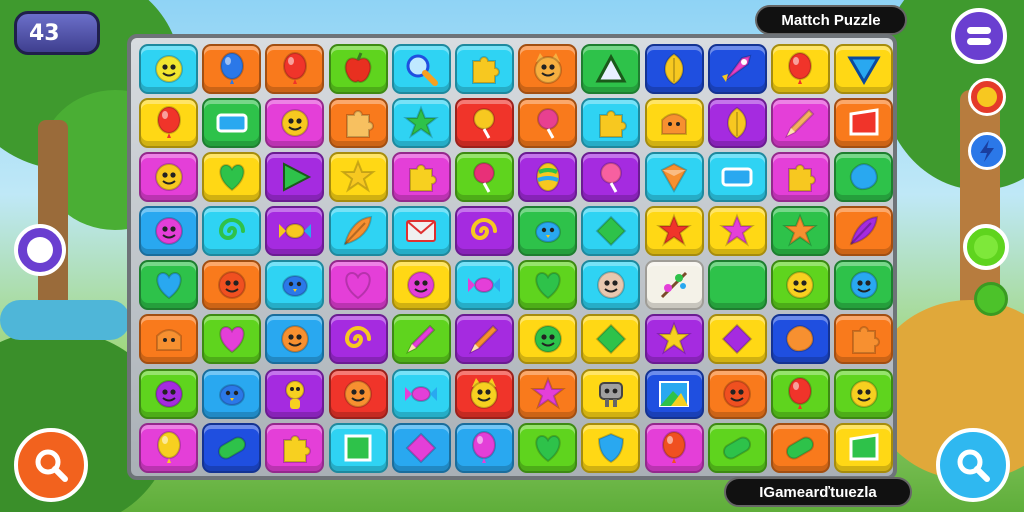 Image resolution: width=1024 pixels, height=512 pixels. I want to click on tile-r2-c2, so click(232, 123).